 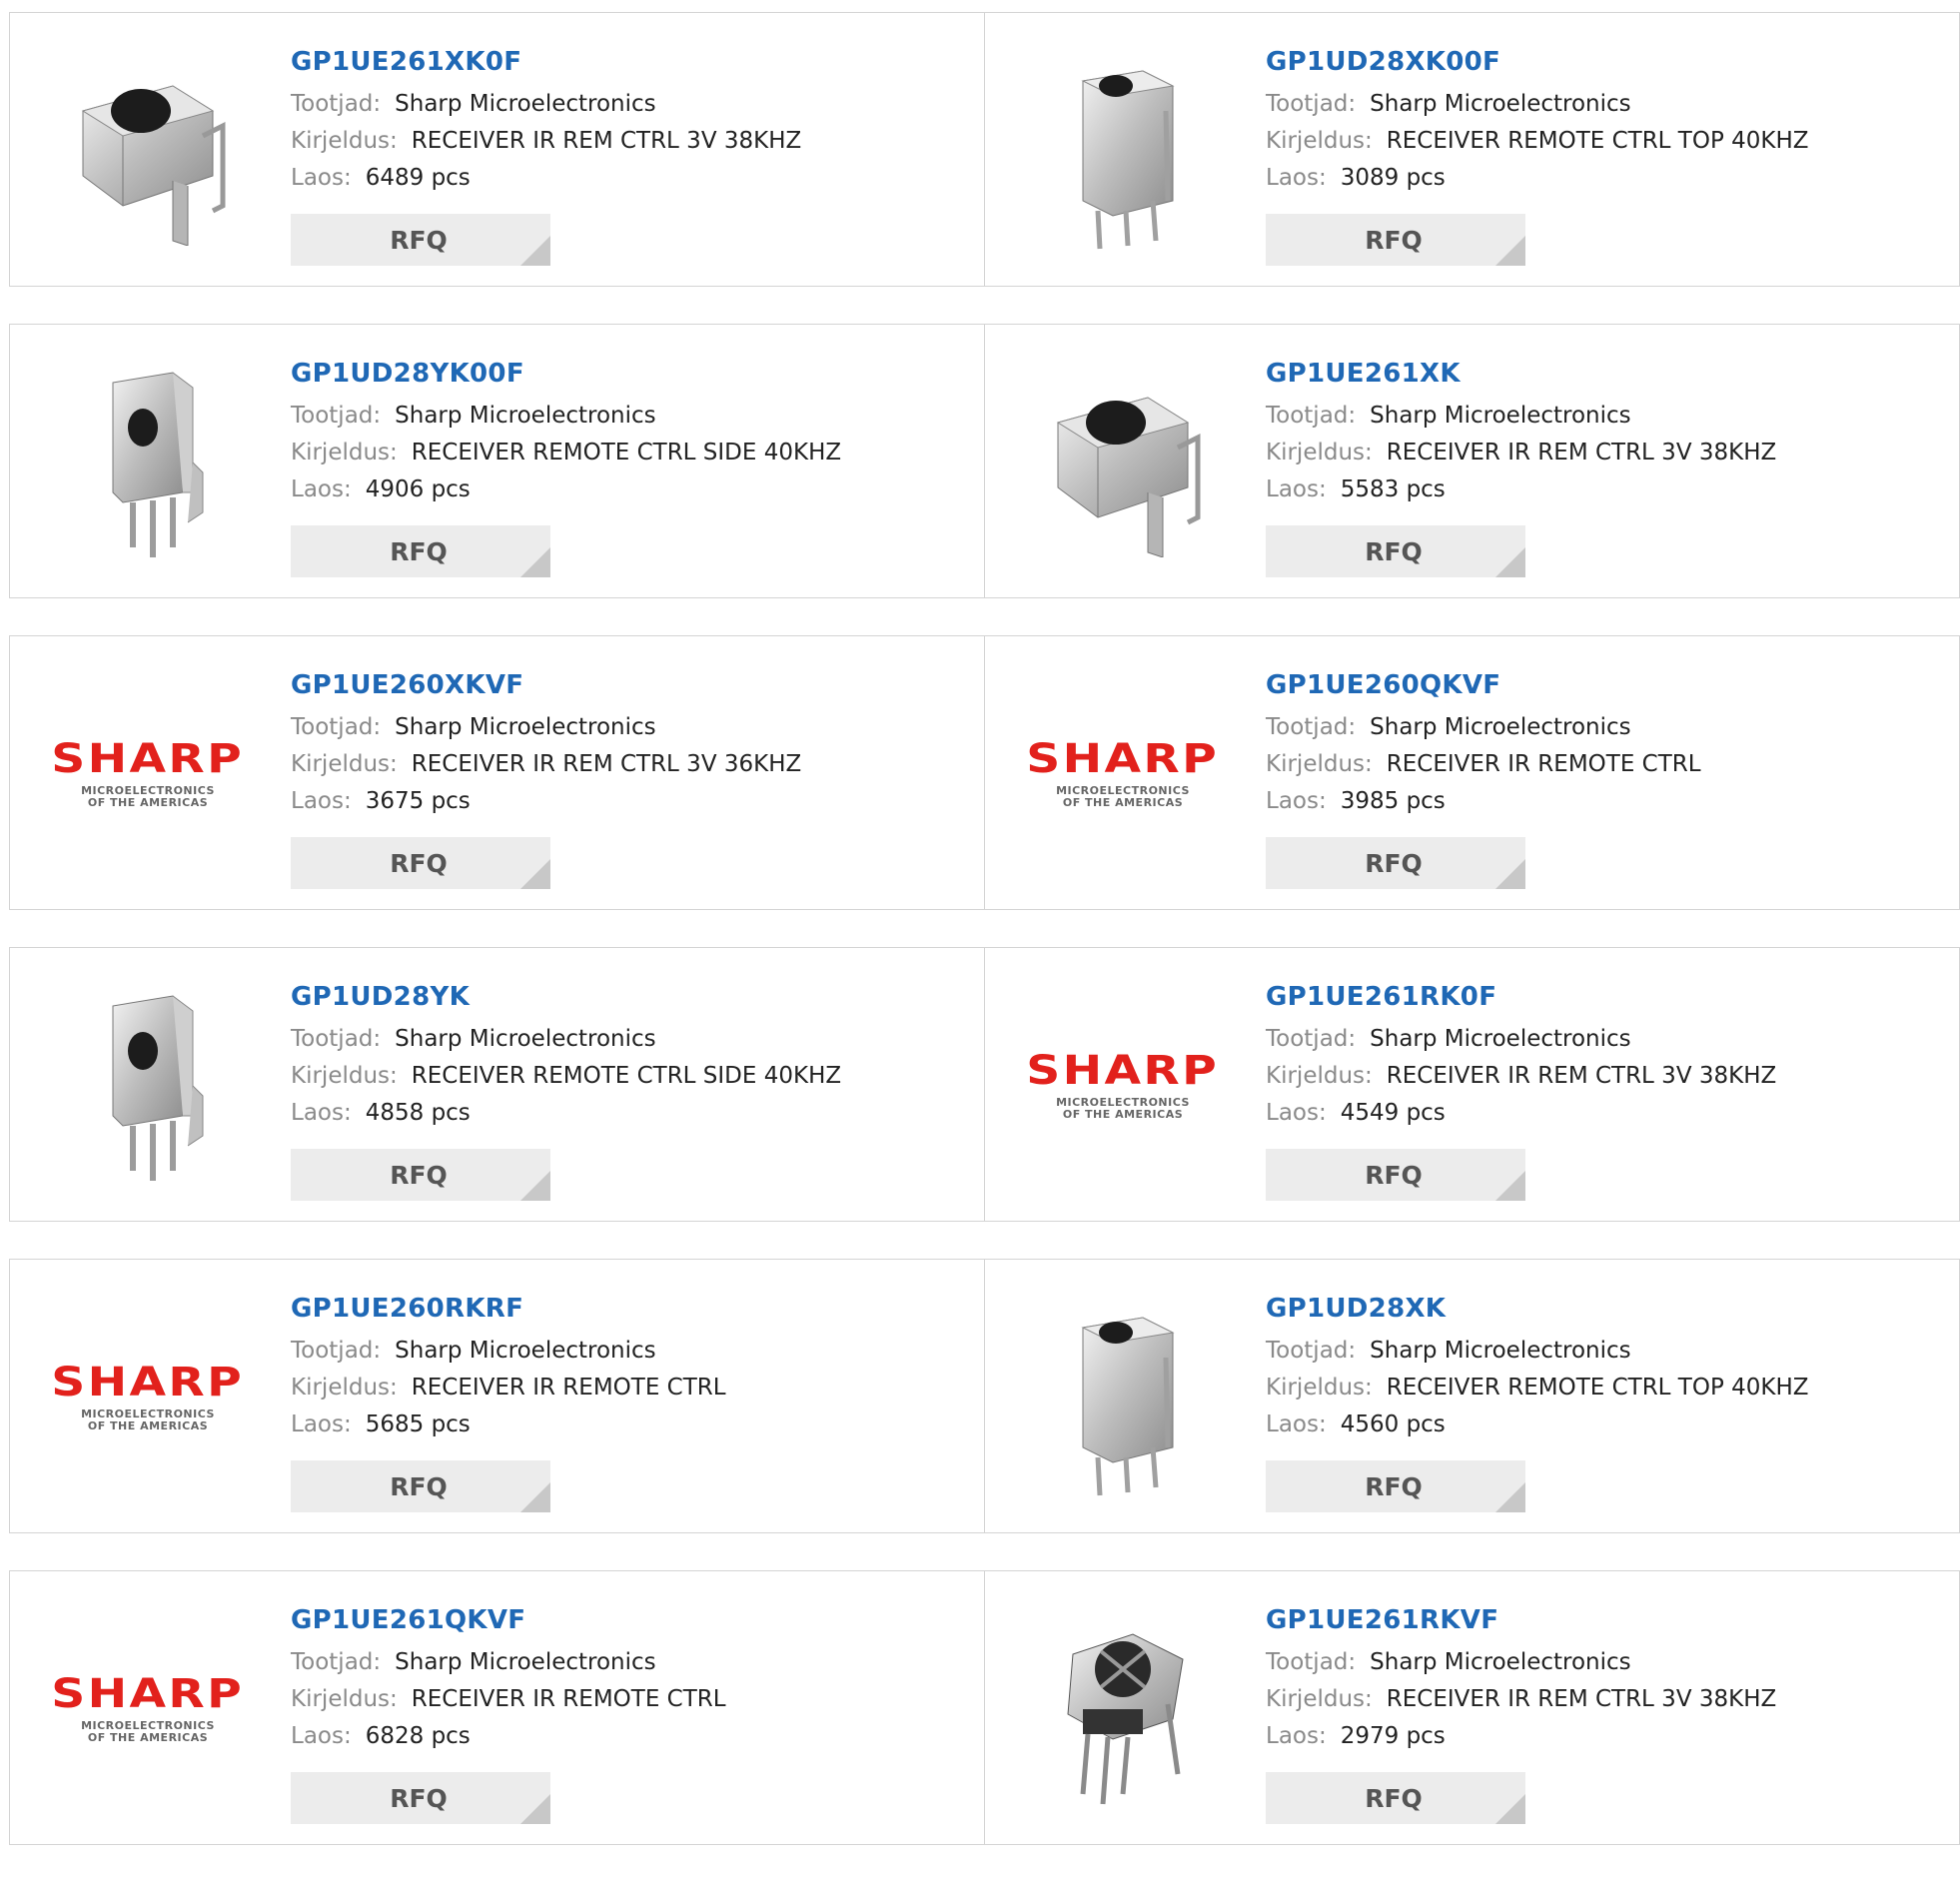 What do you see at coordinates (1607, 1624) in the screenshot?
I see `part-number-link: GP1UE261RKVF` at bounding box center [1607, 1624].